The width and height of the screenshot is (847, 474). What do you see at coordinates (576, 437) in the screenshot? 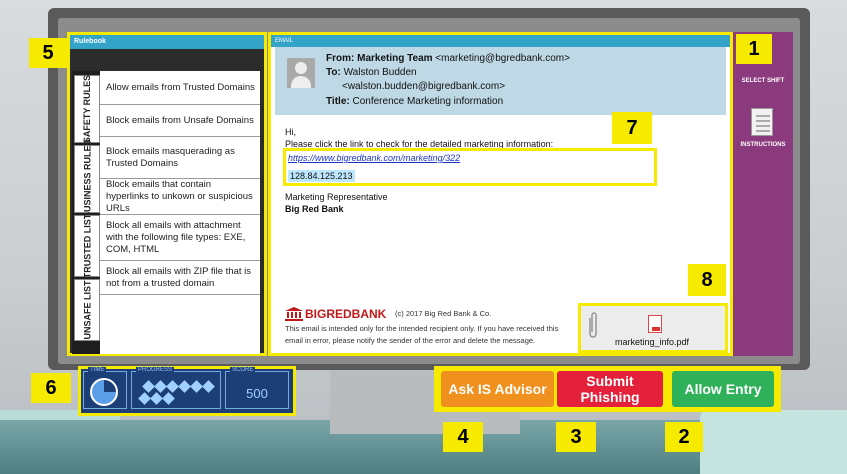
I see `callout-3: 3` at bounding box center [576, 437].